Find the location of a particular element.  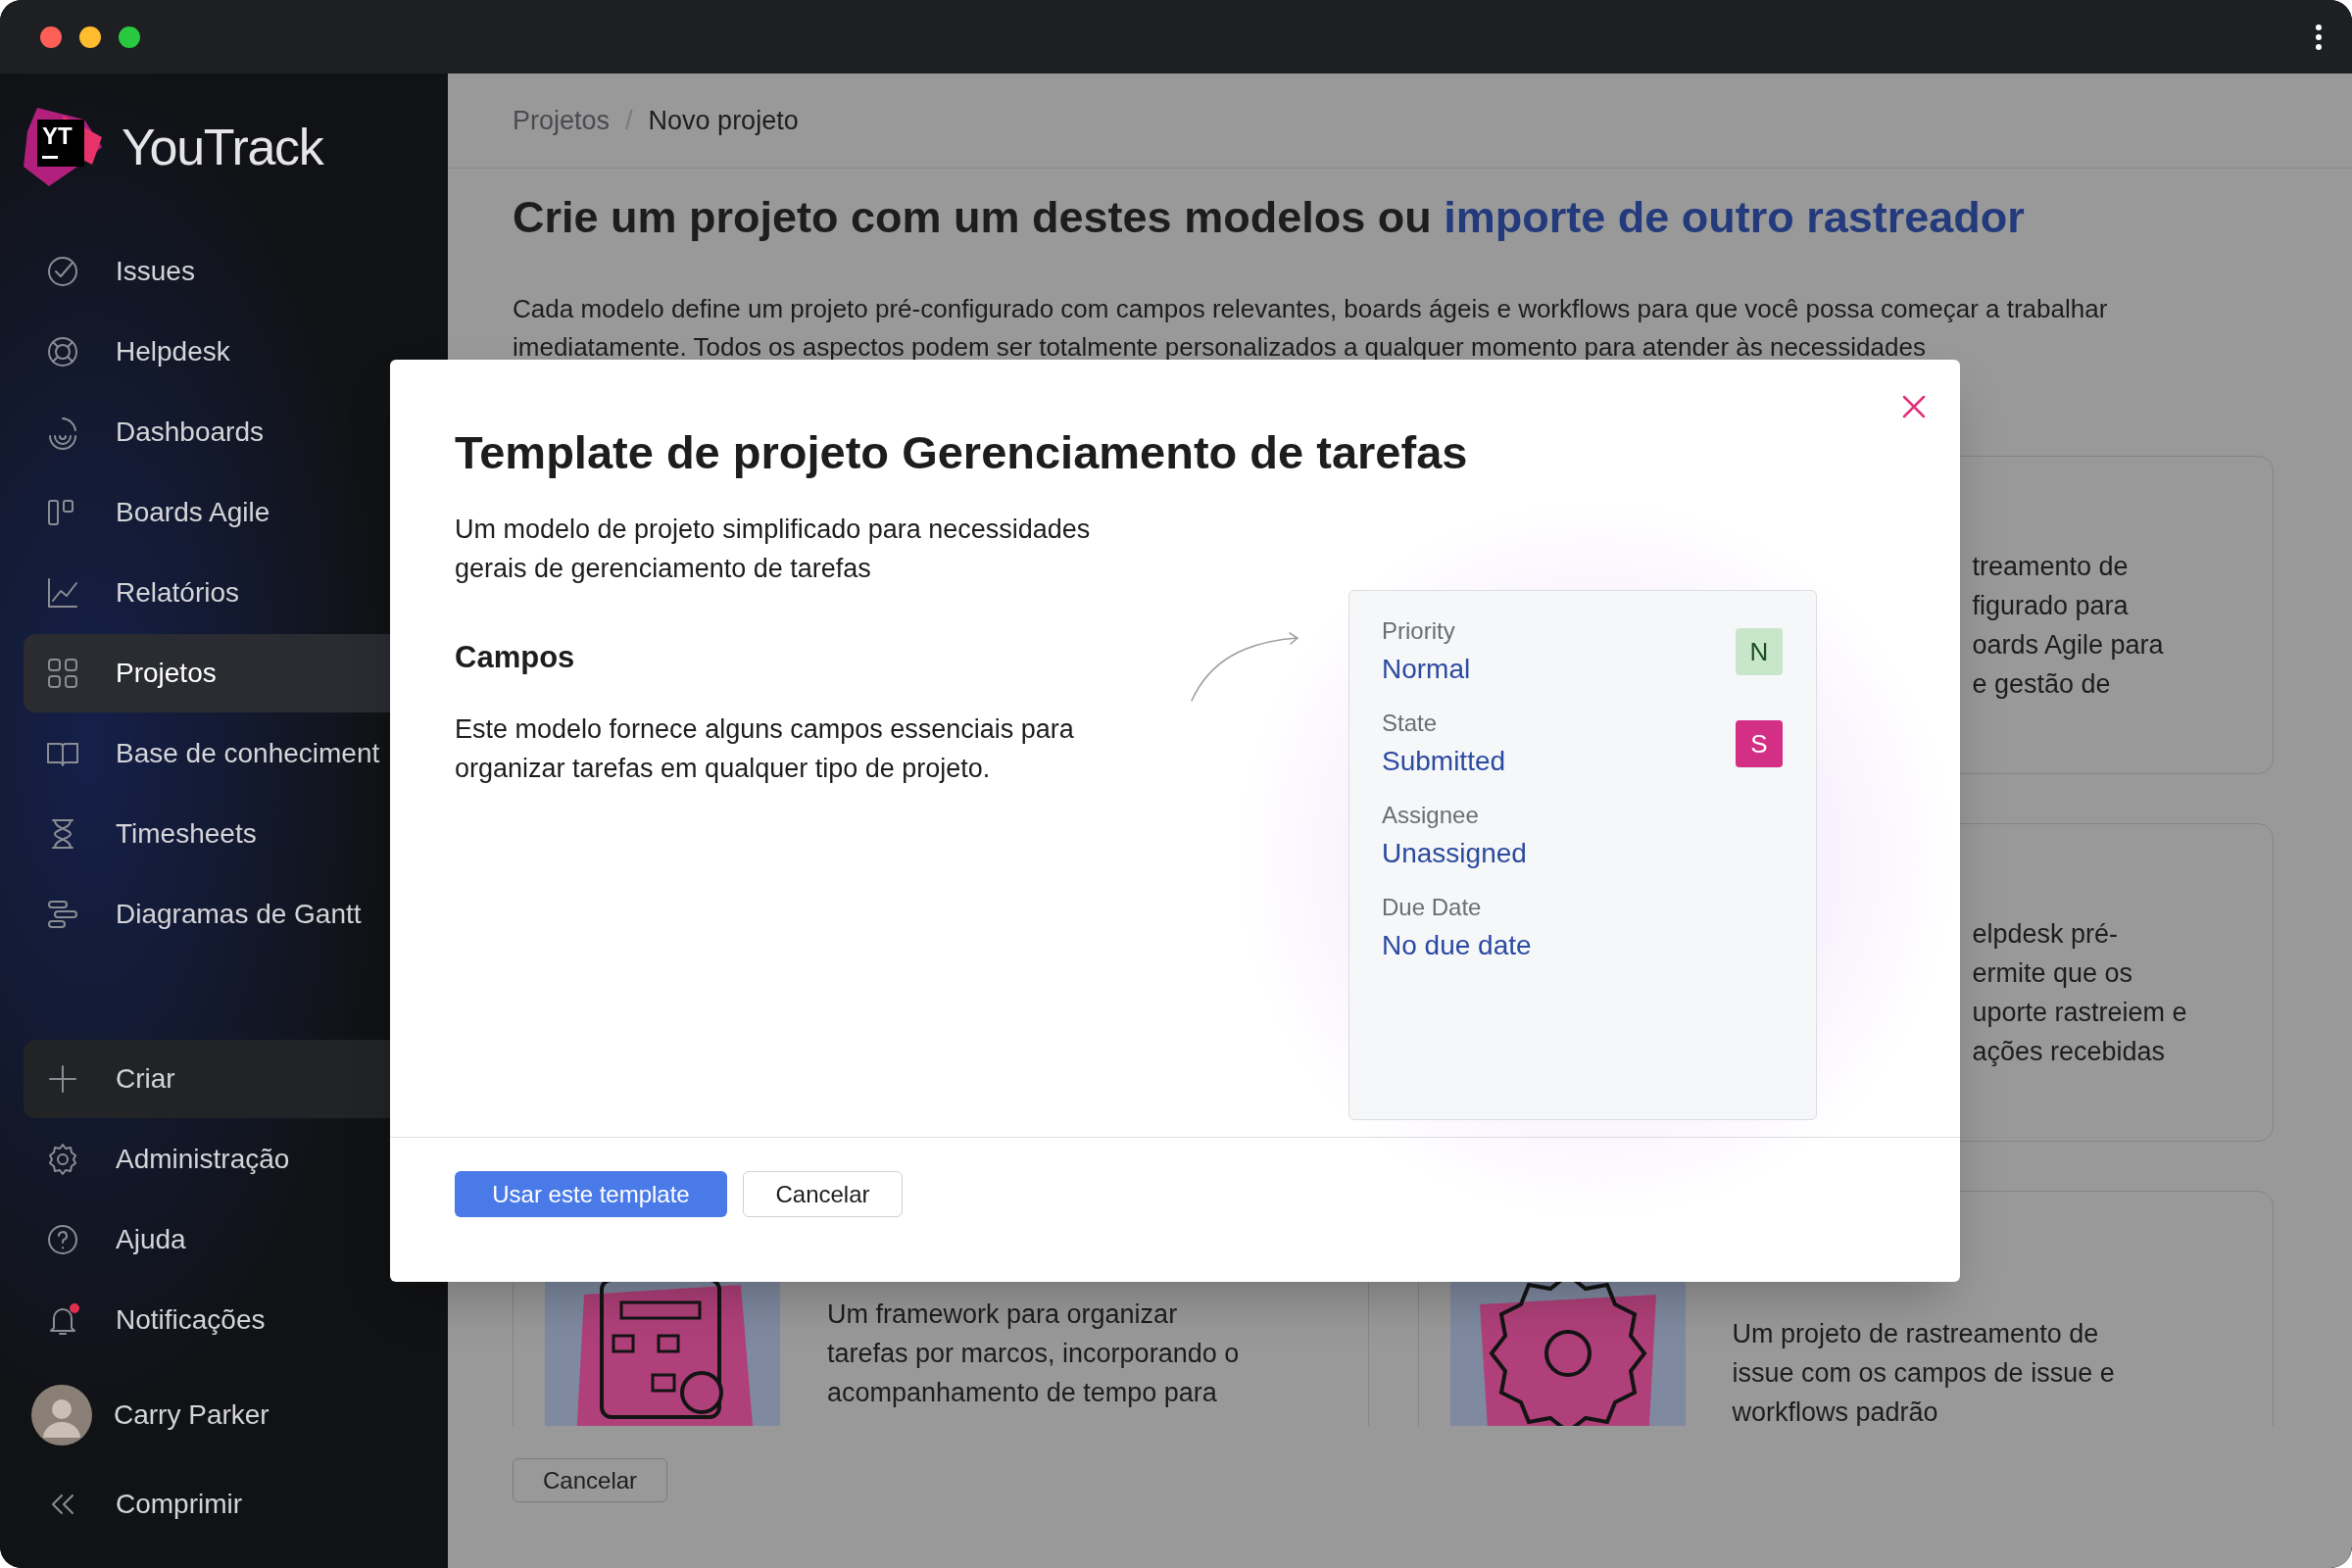

section-title: Campos is located at coordinates (515, 657).